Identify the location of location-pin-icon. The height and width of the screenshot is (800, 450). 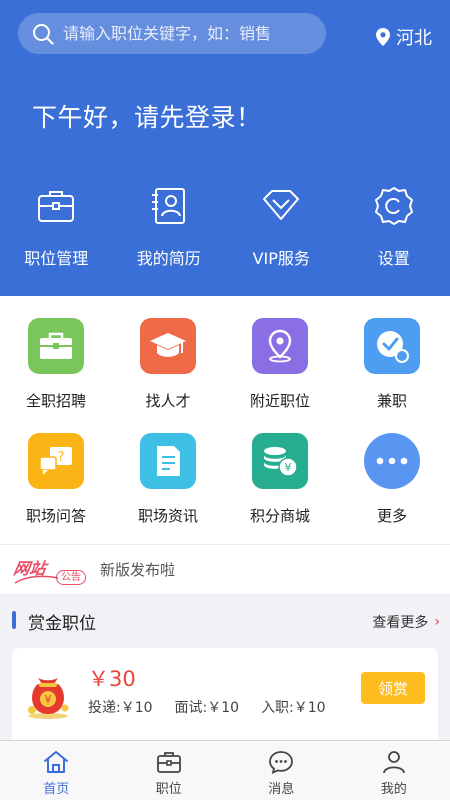
(383, 37).